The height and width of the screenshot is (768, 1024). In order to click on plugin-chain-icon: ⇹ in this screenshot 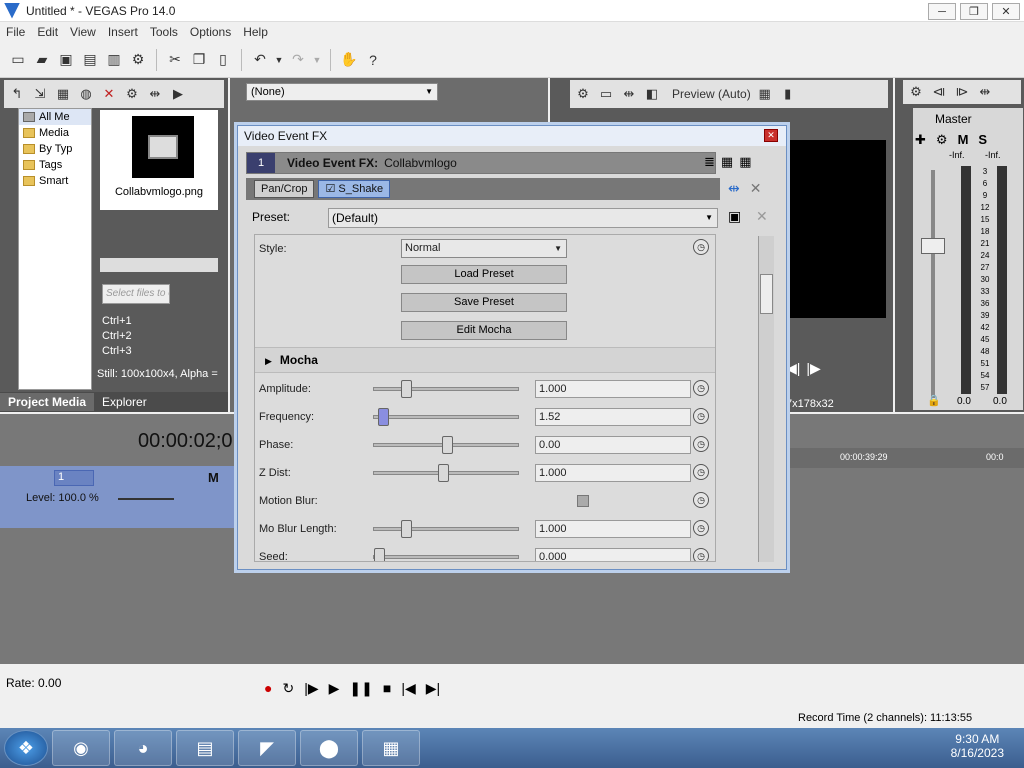, I will do `click(734, 188)`.